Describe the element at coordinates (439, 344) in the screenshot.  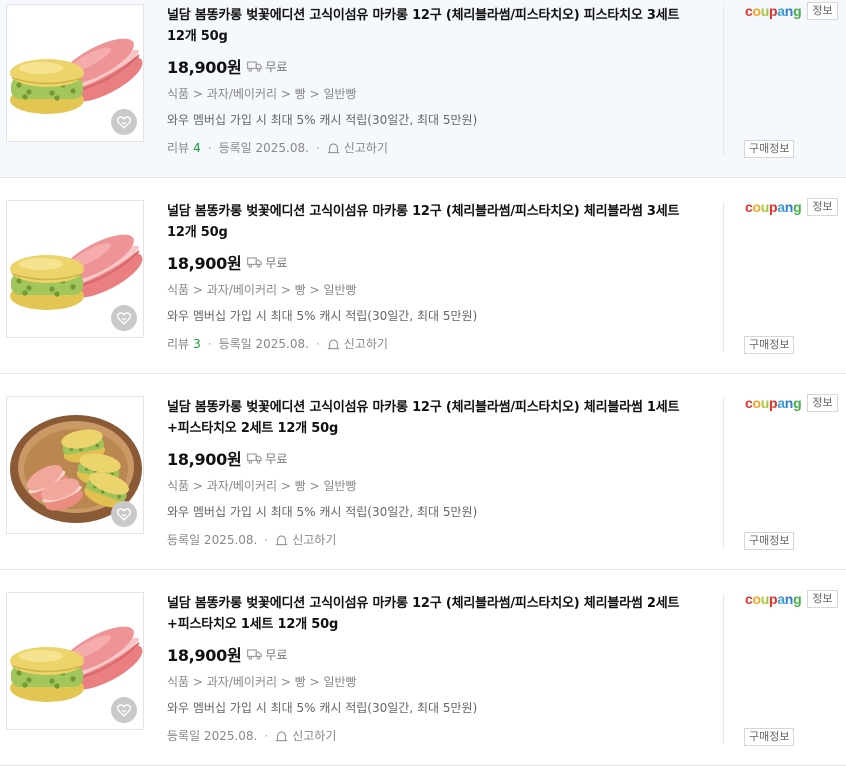
I see `product-meta: 리뷰 3 · 등록일 2025.08. · 신고하기` at that location.